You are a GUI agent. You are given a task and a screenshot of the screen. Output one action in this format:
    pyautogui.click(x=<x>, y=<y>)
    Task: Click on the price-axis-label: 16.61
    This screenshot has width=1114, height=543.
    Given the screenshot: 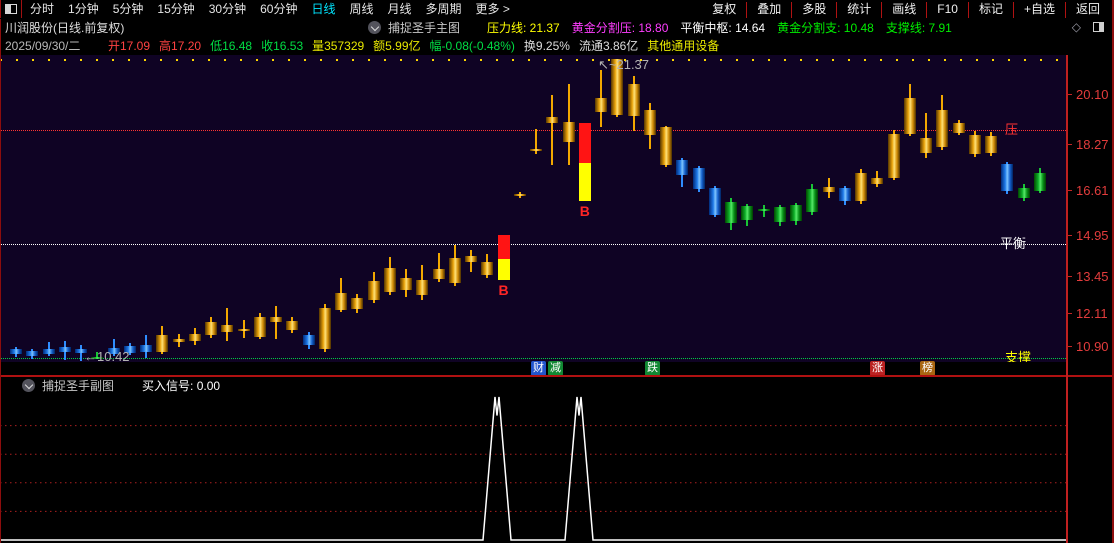 What is the action you would take?
    pyautogui.click(x=1092, y=190)
    